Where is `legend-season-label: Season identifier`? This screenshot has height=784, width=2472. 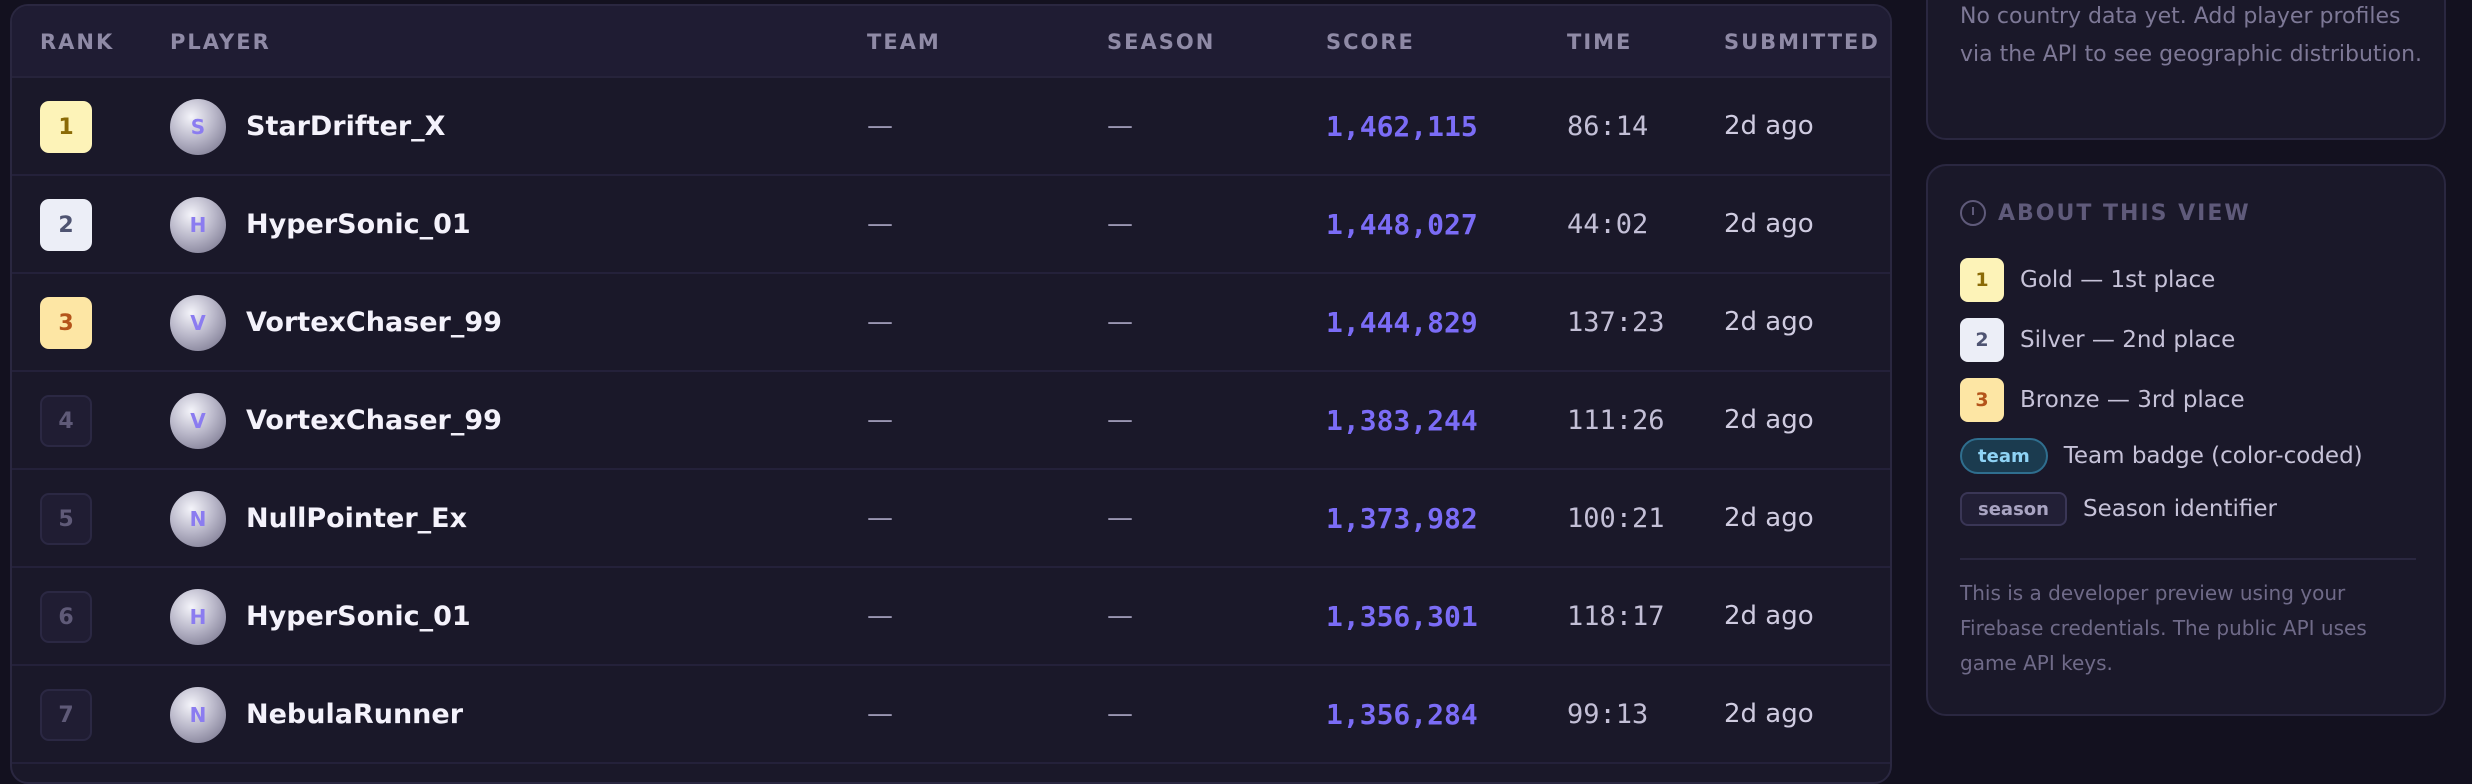 legend-season-label: Season identifier is located at coordinates (2179, 509).